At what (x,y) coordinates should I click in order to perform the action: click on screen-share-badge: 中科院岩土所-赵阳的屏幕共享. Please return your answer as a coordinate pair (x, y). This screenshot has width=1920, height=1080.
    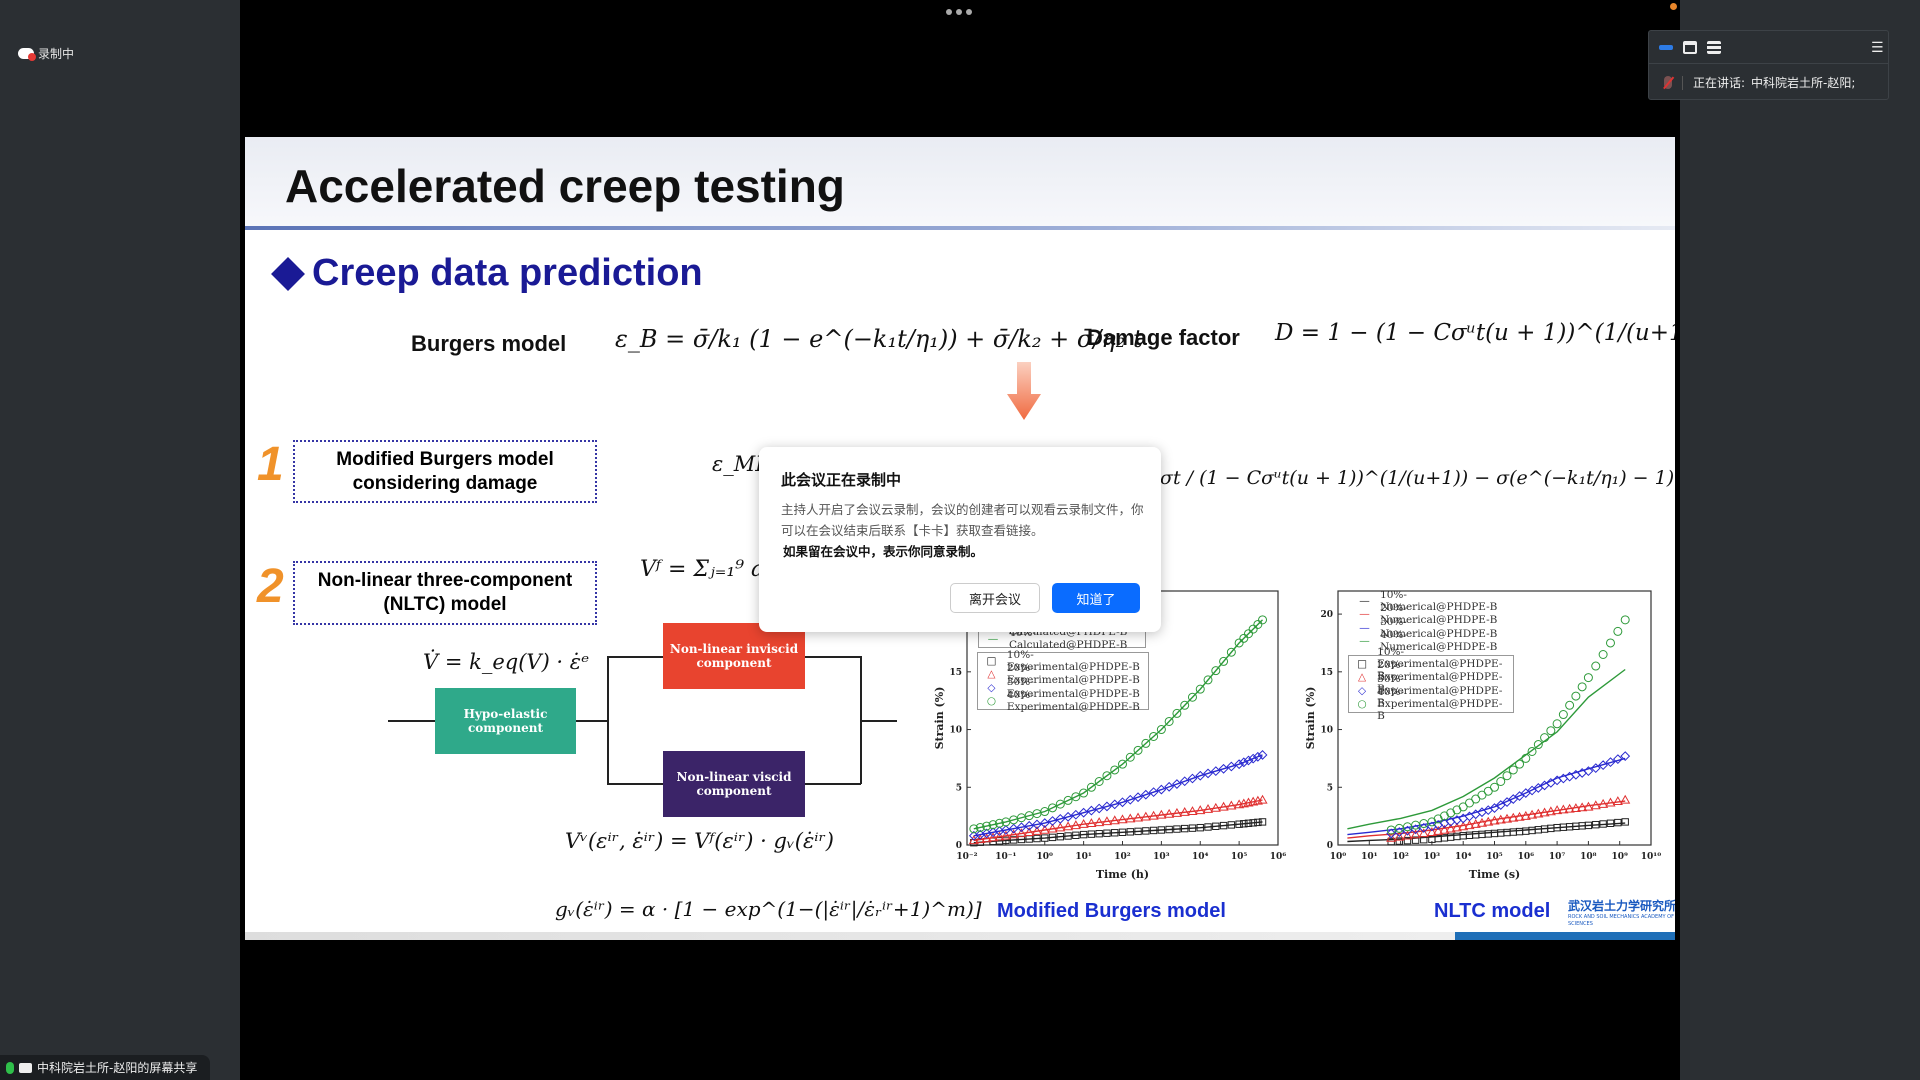
    Looking at the image, I should click on (105, 1067).